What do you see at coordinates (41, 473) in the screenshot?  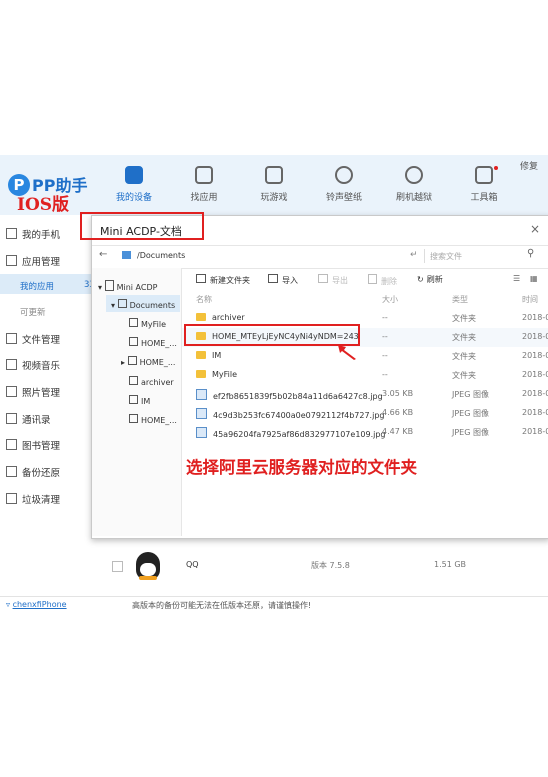 I see `sidebar-item-label: 备份还原` at bounding box center [41, 473].